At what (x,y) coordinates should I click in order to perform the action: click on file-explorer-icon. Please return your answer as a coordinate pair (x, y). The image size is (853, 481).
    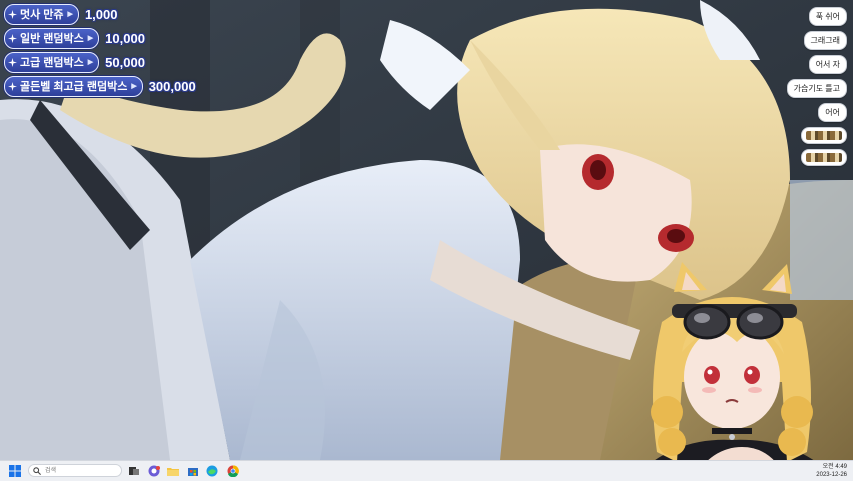
    Looking at the image, I should click on (173, 471).